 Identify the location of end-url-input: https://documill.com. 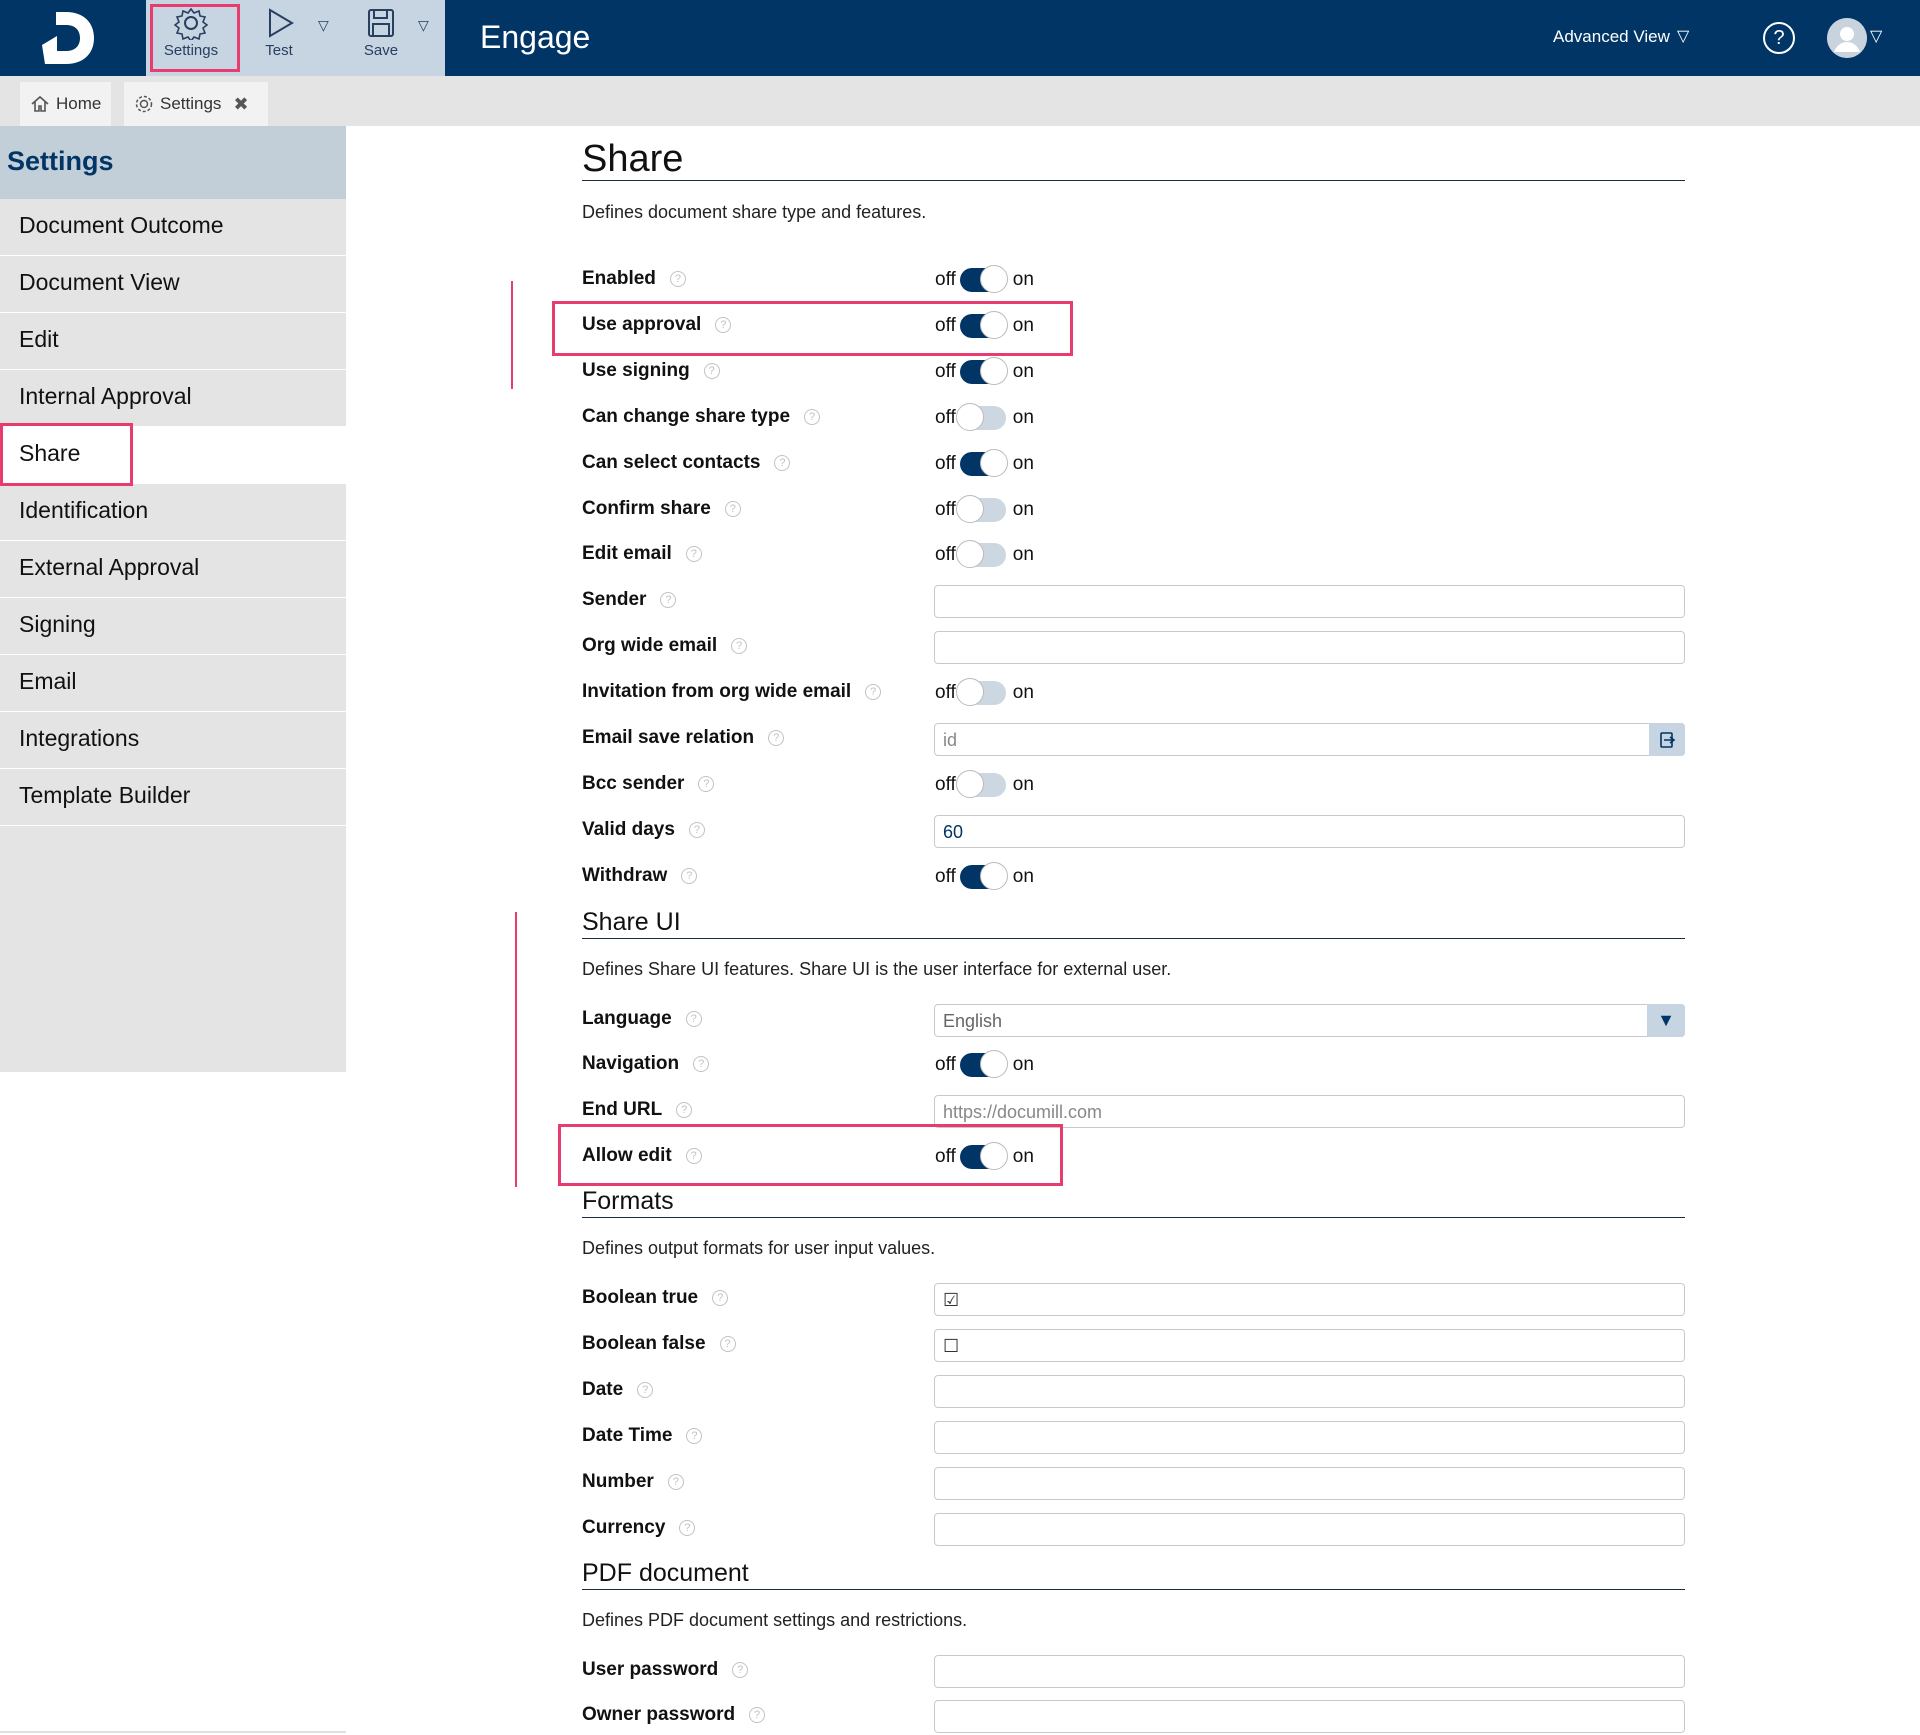
(1309, 1111).